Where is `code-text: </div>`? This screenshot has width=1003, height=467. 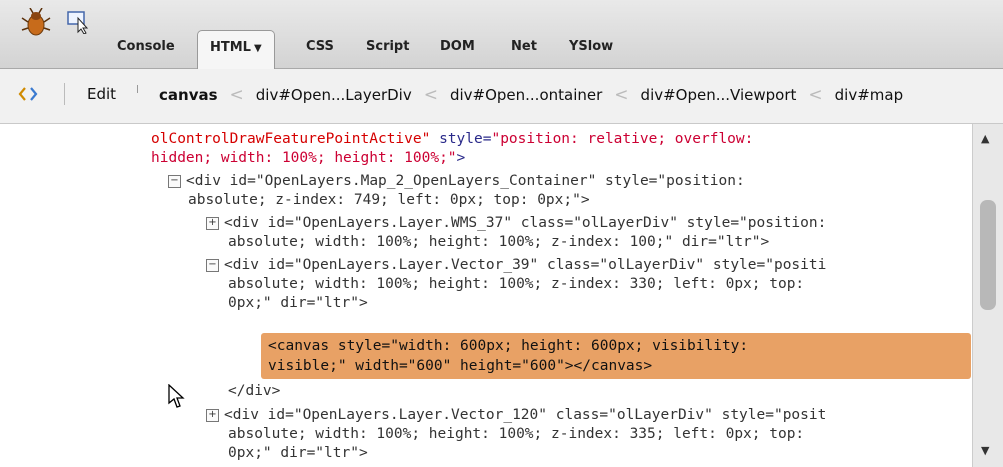 code-text: </div> is located at coordinates (254, 391).